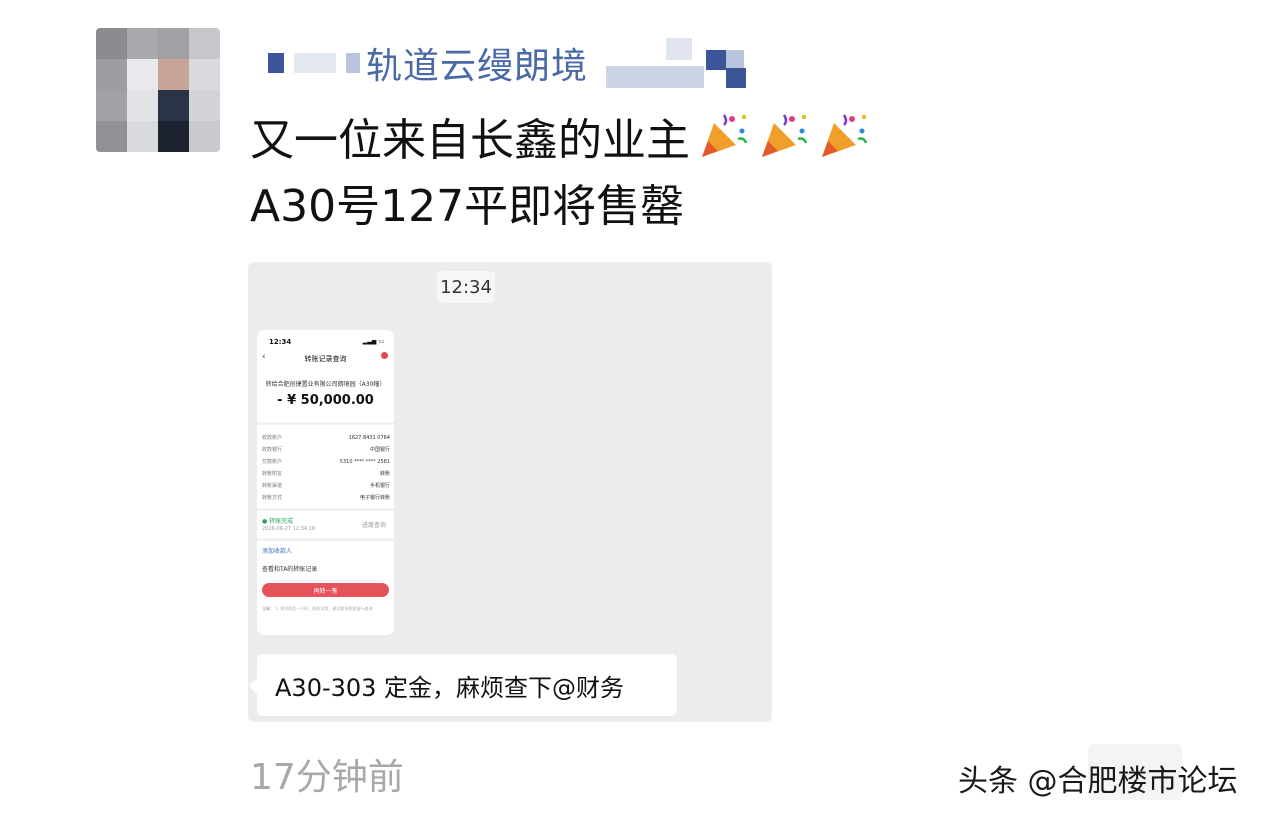 This screenshot has height=816, width=1280. Describe the element at coordinates (369, 438) in the screenshot. I see `row-value: 1627 8431 0764` at that location.